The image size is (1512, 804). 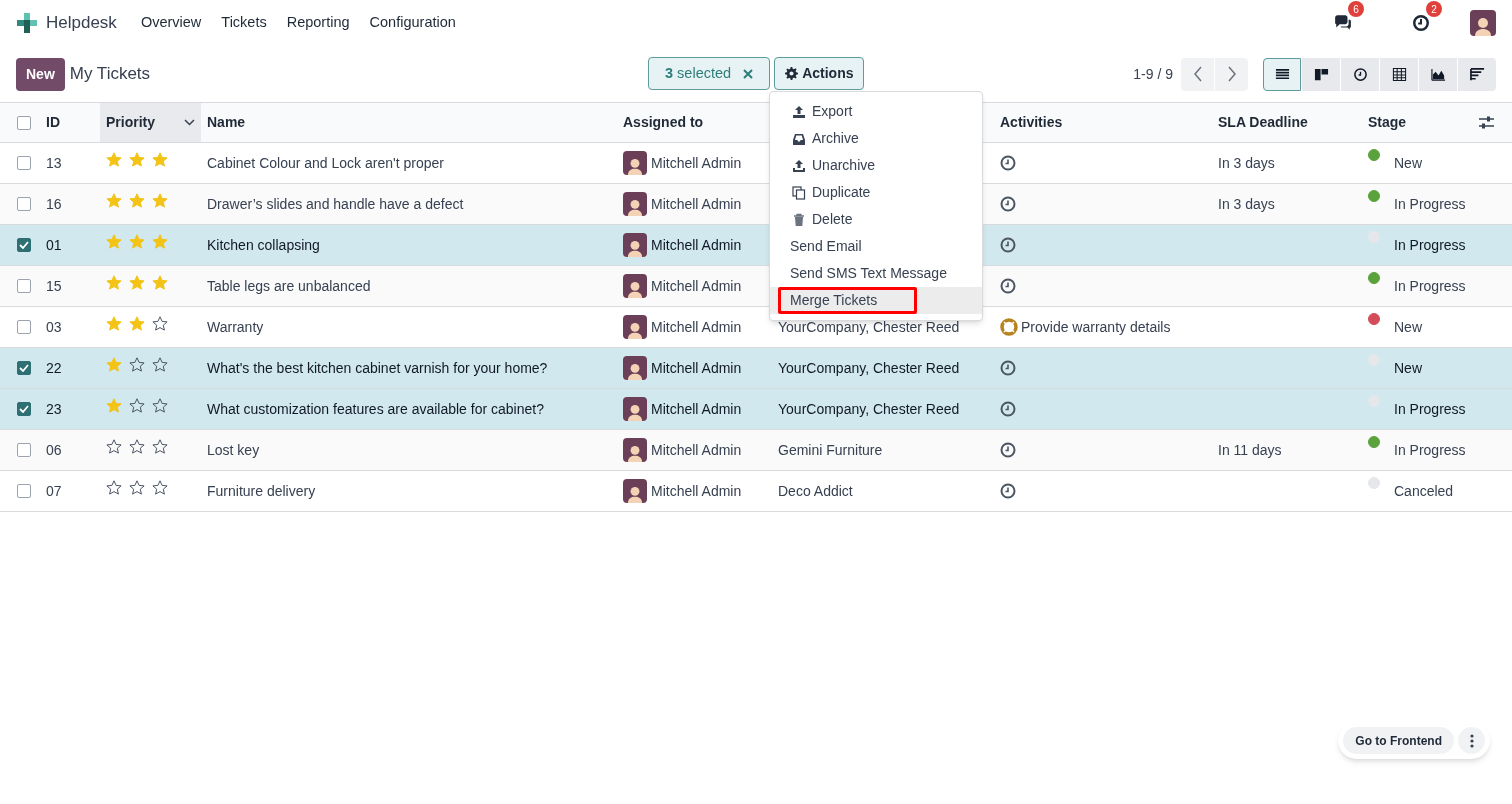 I want to click on view-cohort-button, so click(x=1477, y=74).